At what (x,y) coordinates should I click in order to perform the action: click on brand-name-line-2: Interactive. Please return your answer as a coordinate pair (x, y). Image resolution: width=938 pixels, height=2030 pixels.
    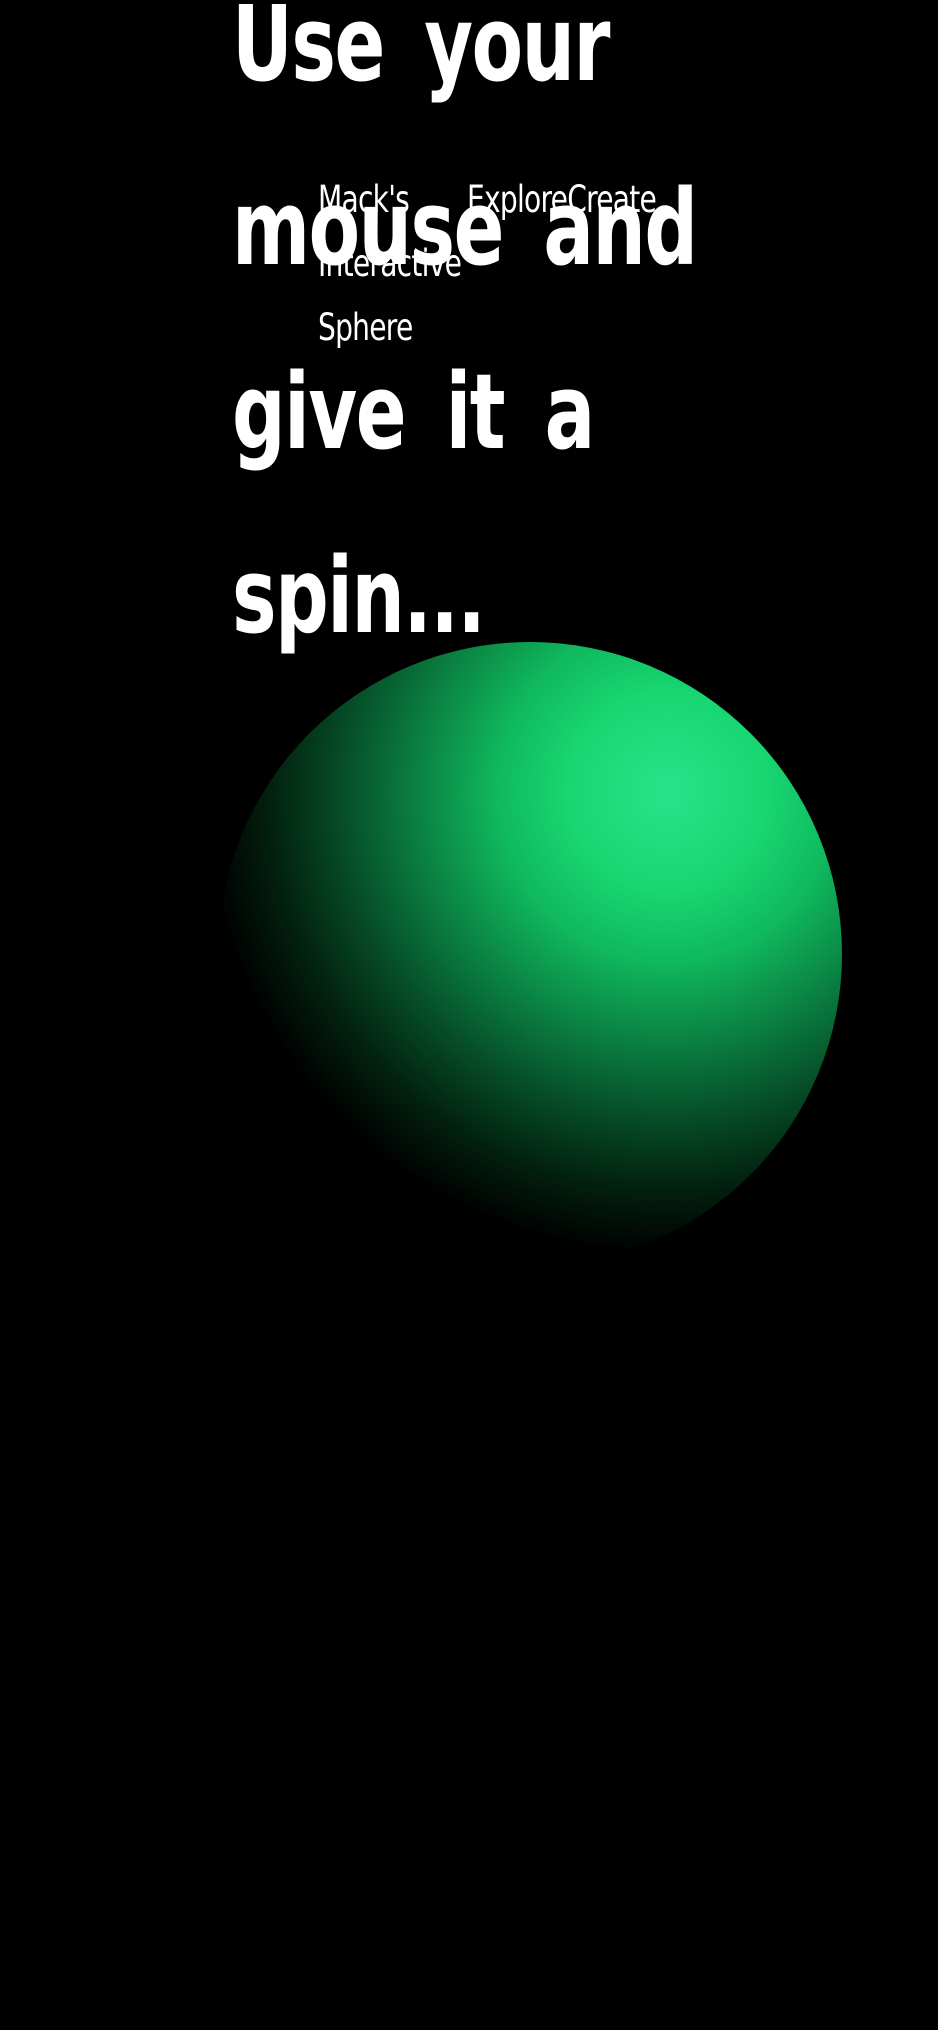
    Looking at the image, I should click on (390, 263).